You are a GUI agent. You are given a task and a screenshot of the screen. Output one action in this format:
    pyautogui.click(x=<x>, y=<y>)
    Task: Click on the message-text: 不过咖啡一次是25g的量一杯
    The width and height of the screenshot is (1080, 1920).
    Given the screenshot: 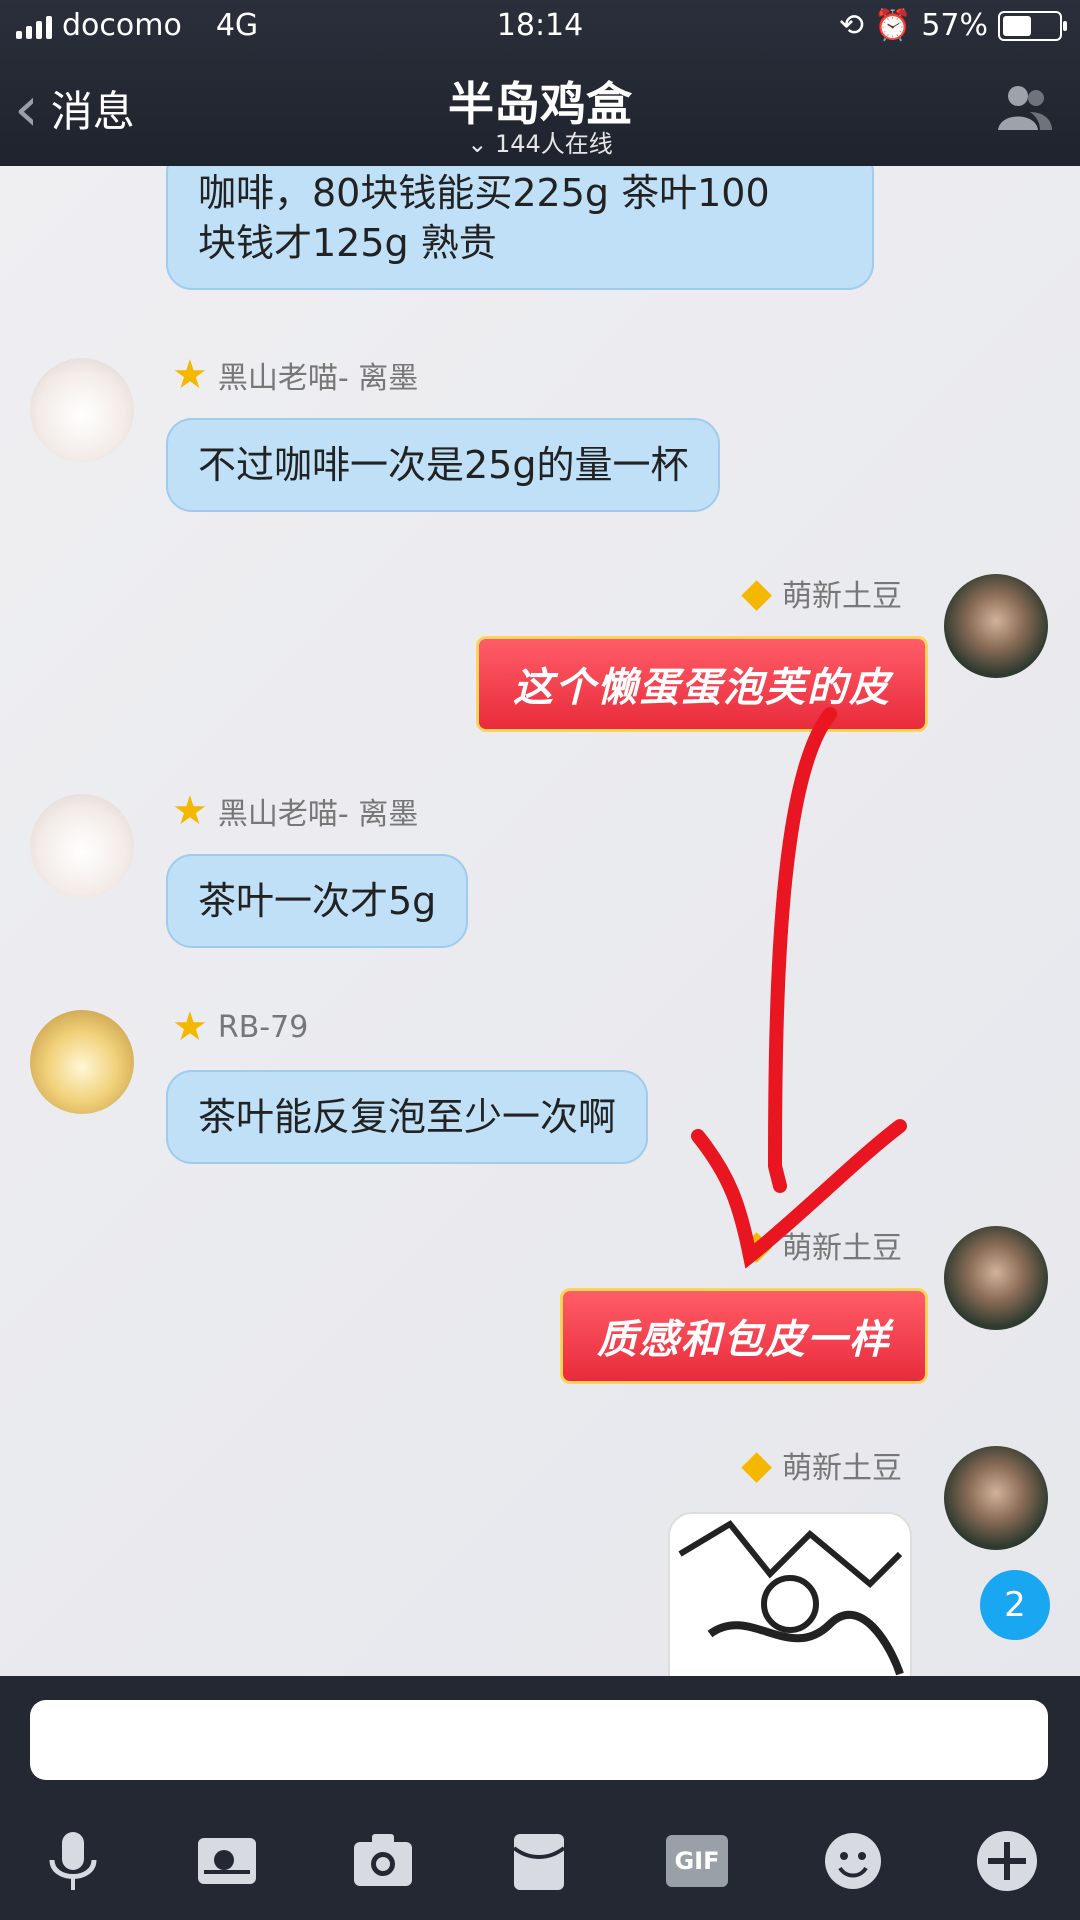 What is the action you would take?
    pyautogui.click(x=443, y=465)
    